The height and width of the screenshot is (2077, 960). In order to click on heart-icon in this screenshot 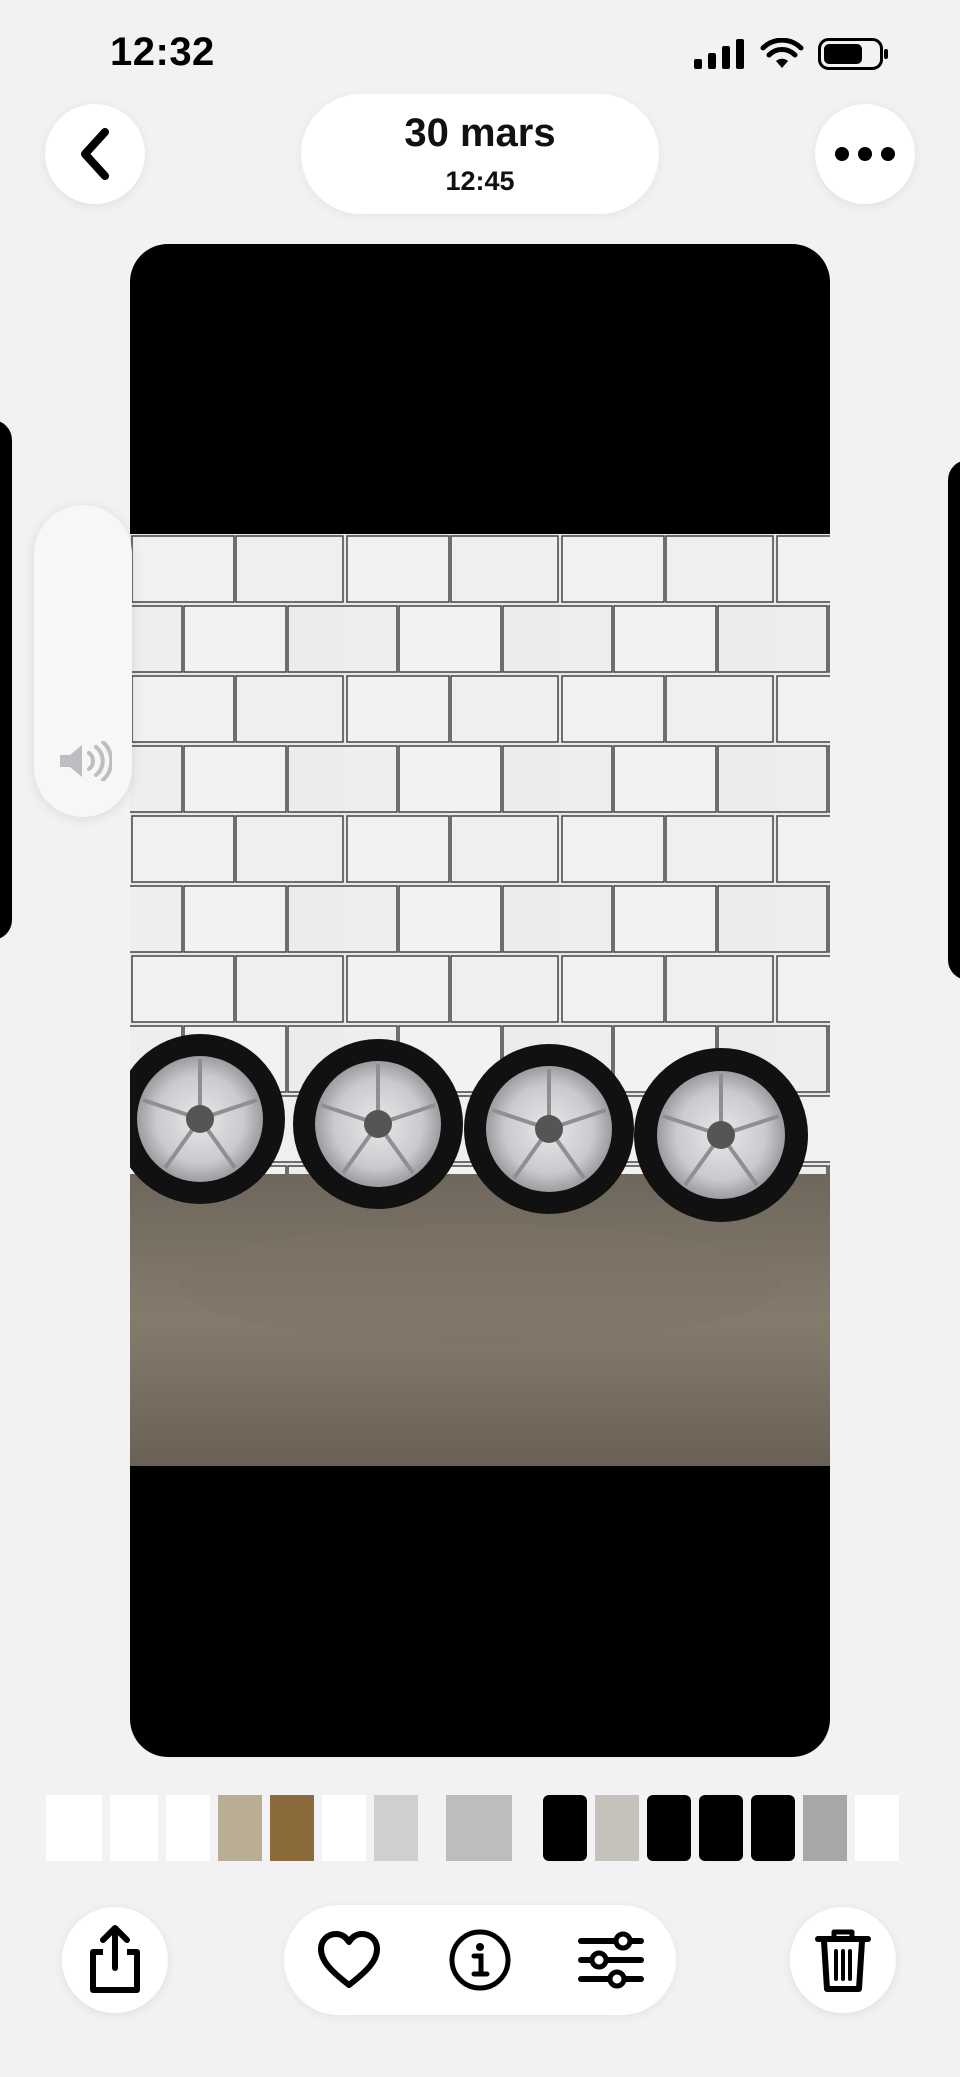, I will do `click(349, 1959)`.